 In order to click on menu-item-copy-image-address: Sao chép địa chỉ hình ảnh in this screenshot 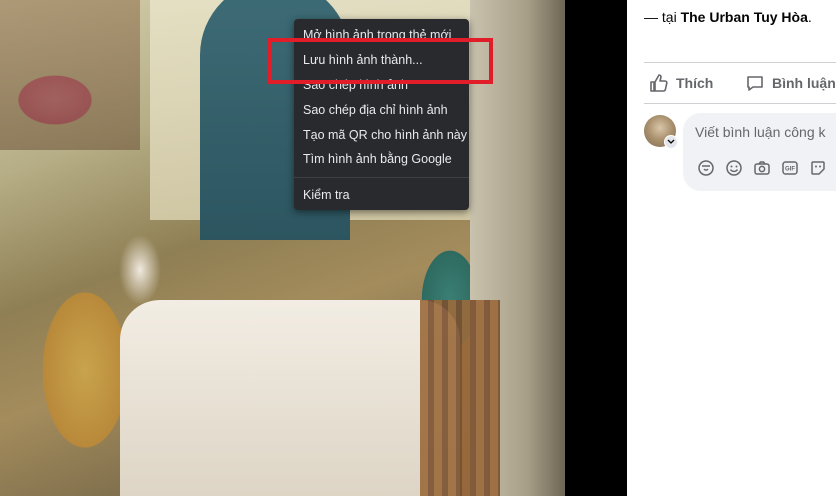, I will do `click(375, 110)`.